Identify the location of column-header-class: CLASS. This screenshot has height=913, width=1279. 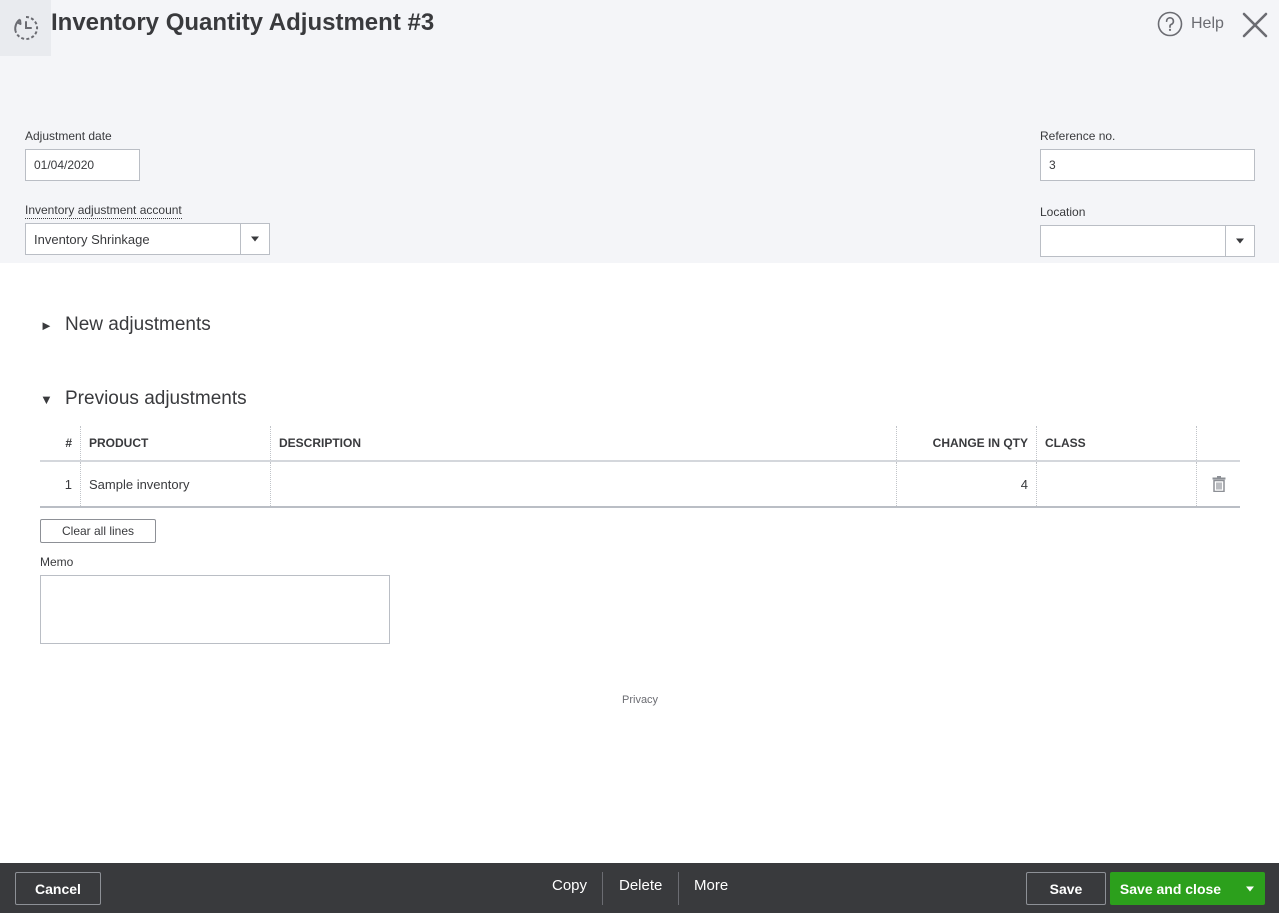
(1117, 443).